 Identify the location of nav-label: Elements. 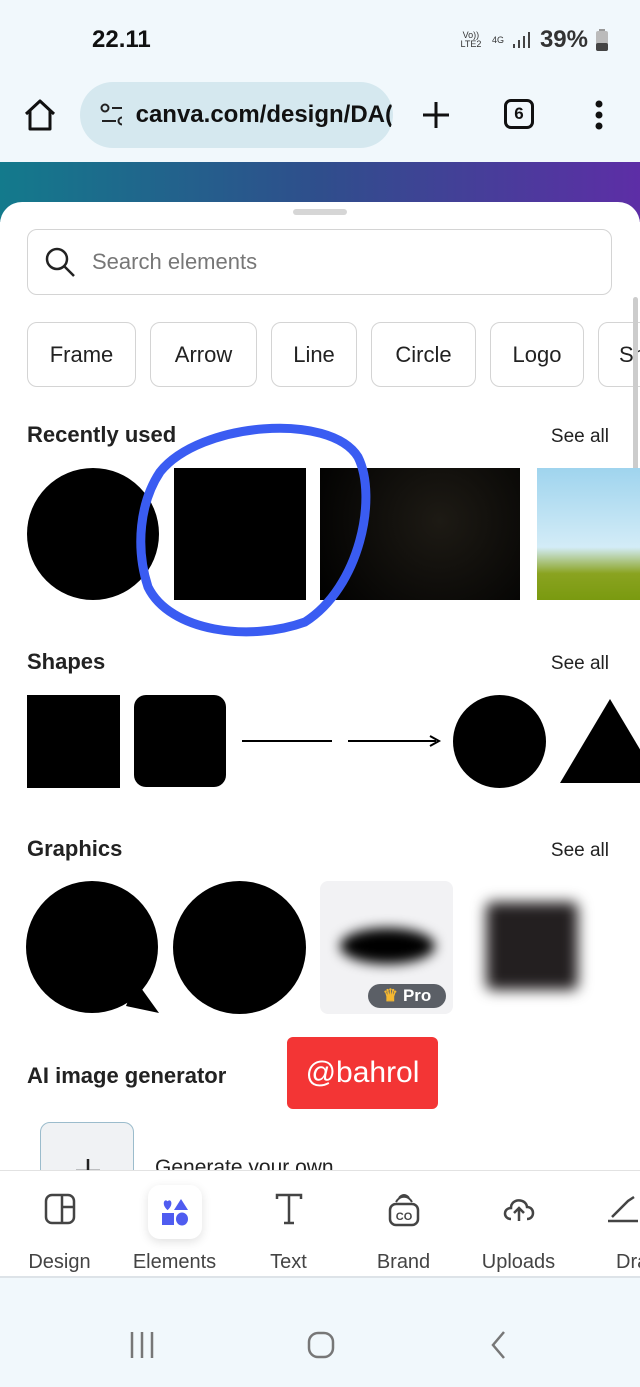
(174, 1262).